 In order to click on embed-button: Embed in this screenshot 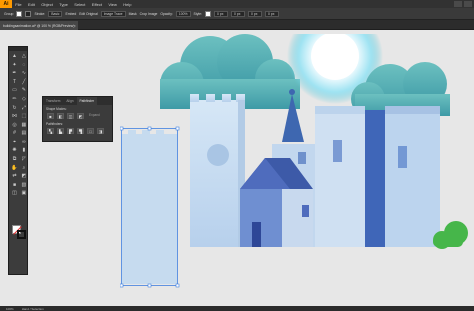, I will do `click(70, 14)`.